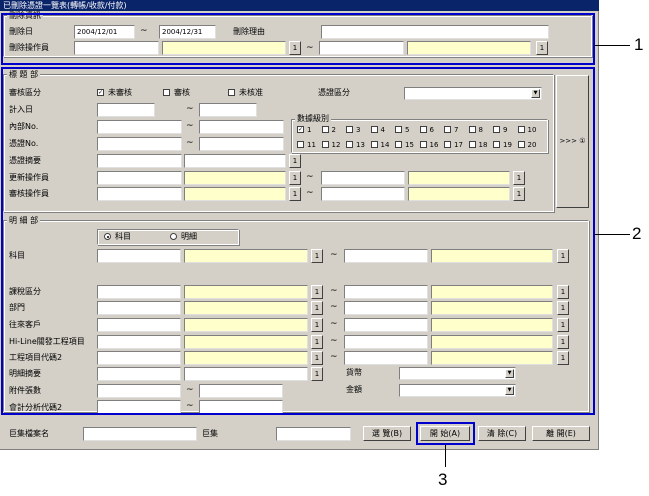 The height and width of the screenshot is (496, 649). I want to click on callout-3: 3, so click(443, 479).